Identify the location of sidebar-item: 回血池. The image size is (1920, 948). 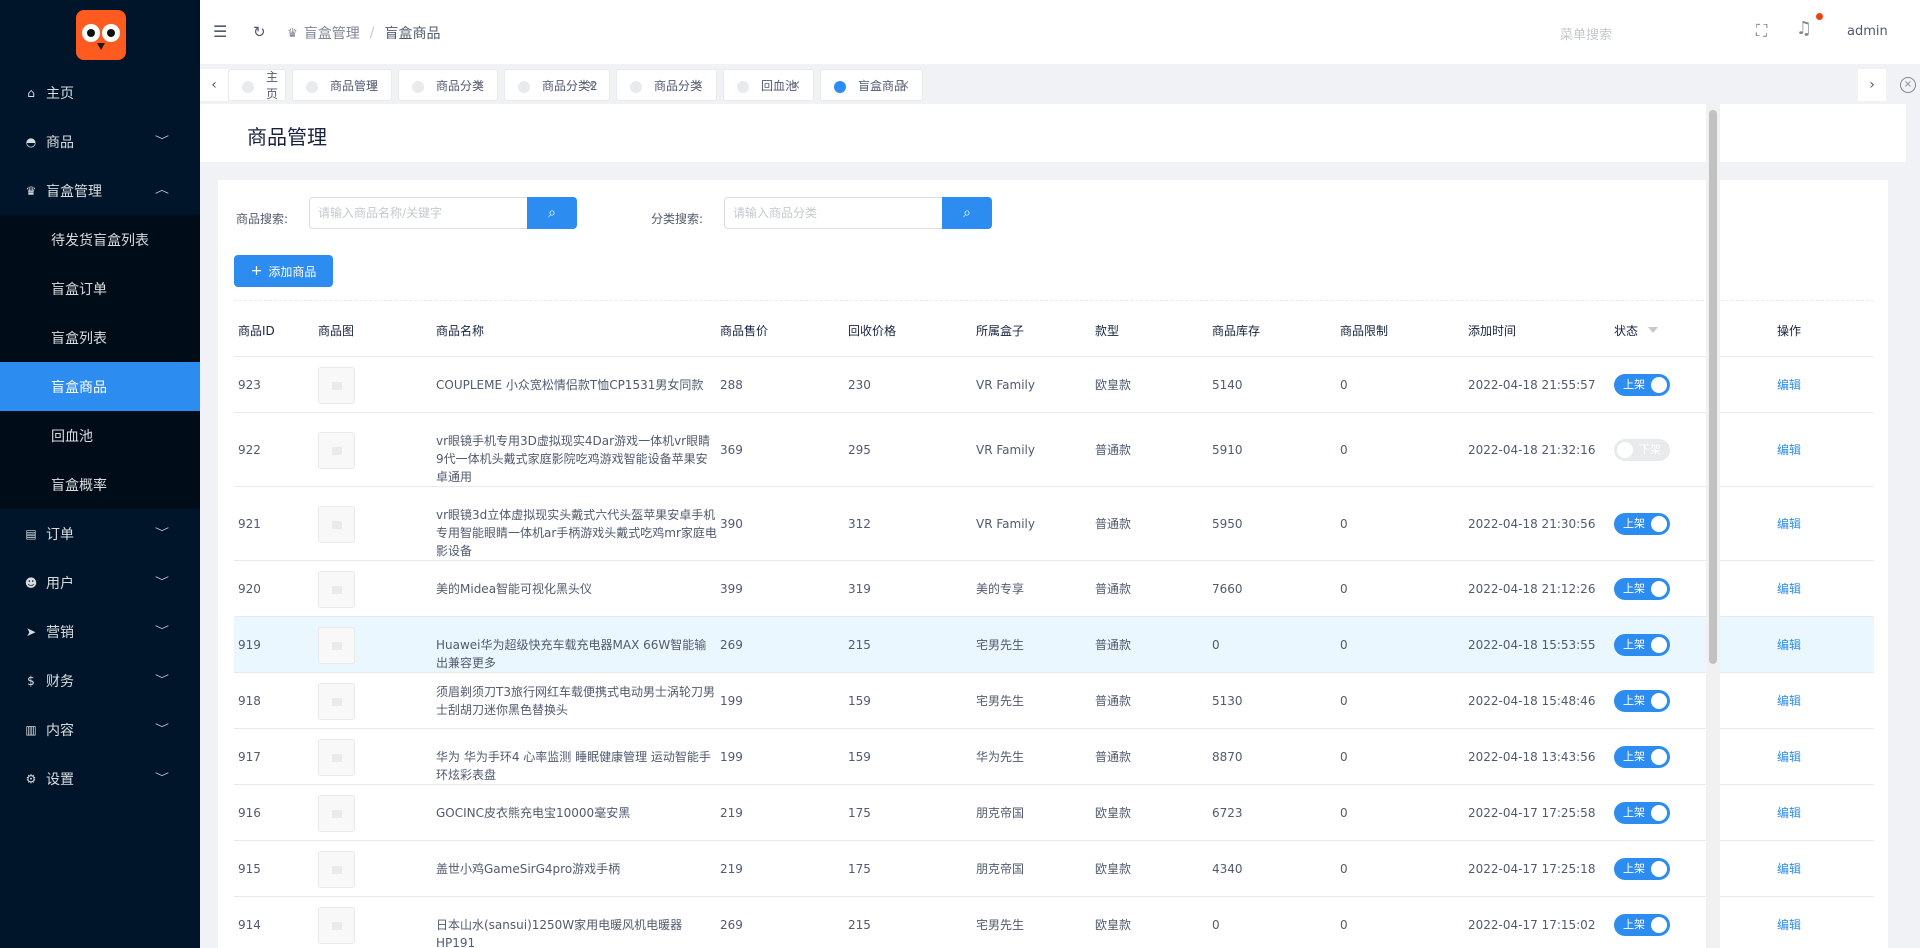
(100, 435).